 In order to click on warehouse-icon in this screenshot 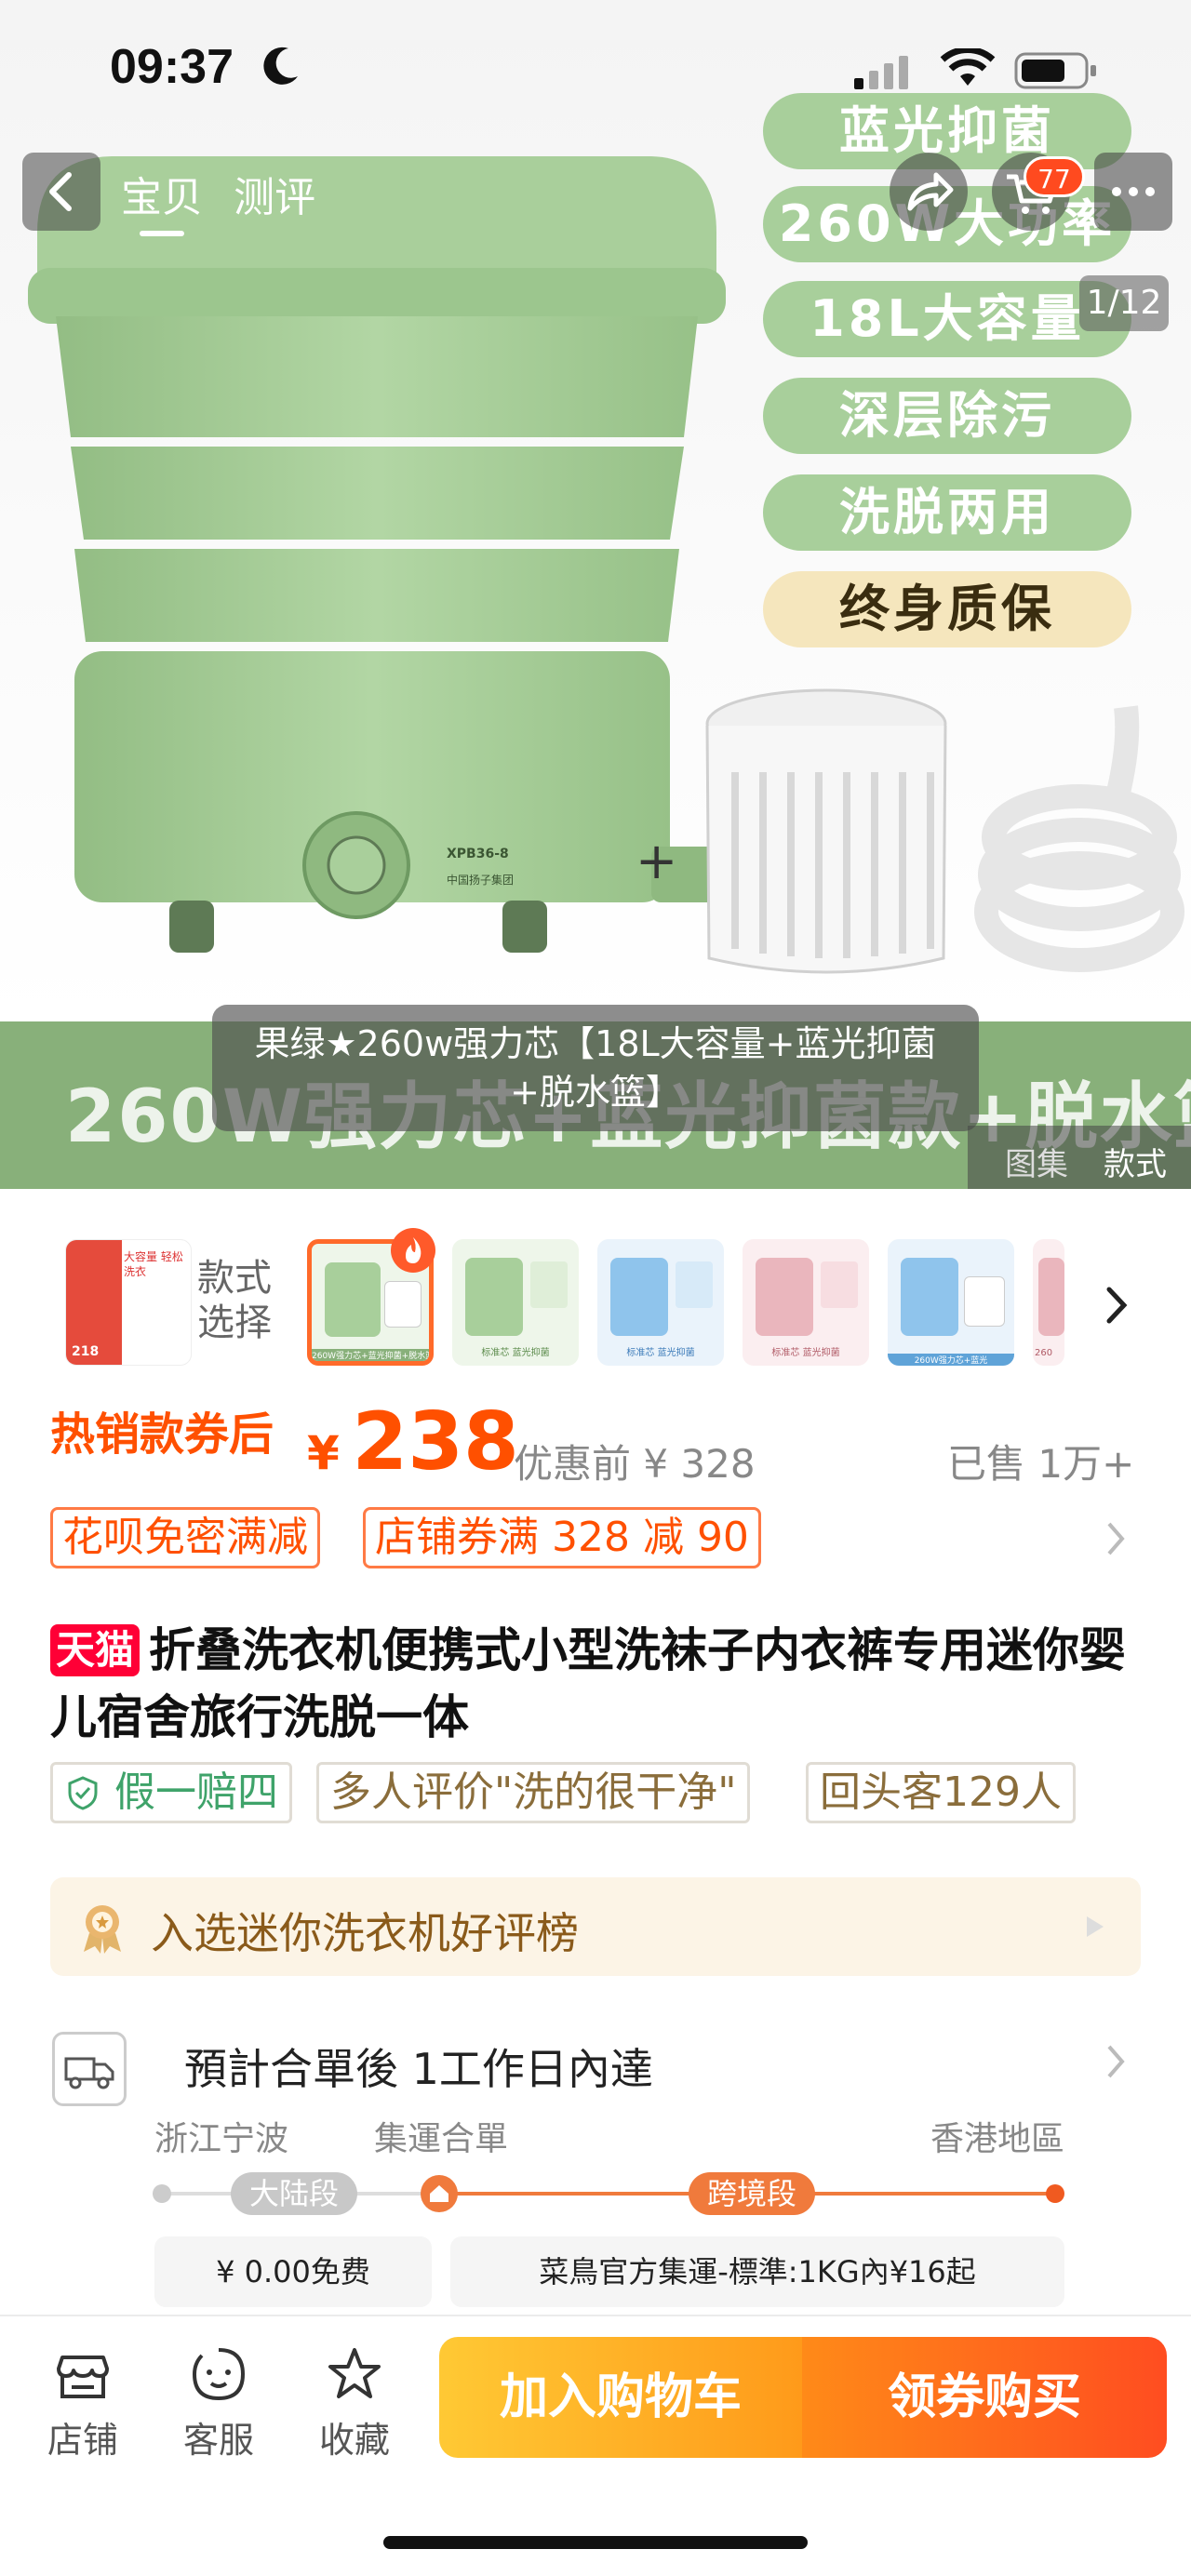, I will do `click(439, 2193)`.